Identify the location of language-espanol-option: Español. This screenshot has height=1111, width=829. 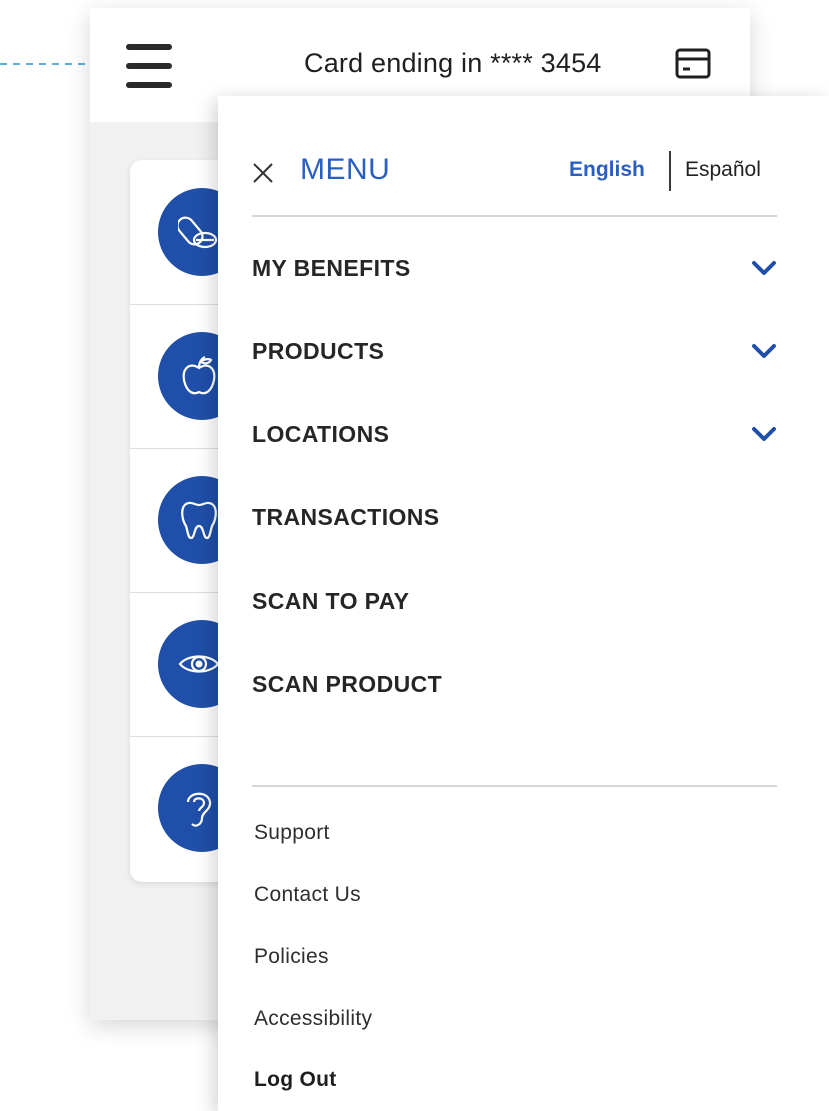
(723, 170).